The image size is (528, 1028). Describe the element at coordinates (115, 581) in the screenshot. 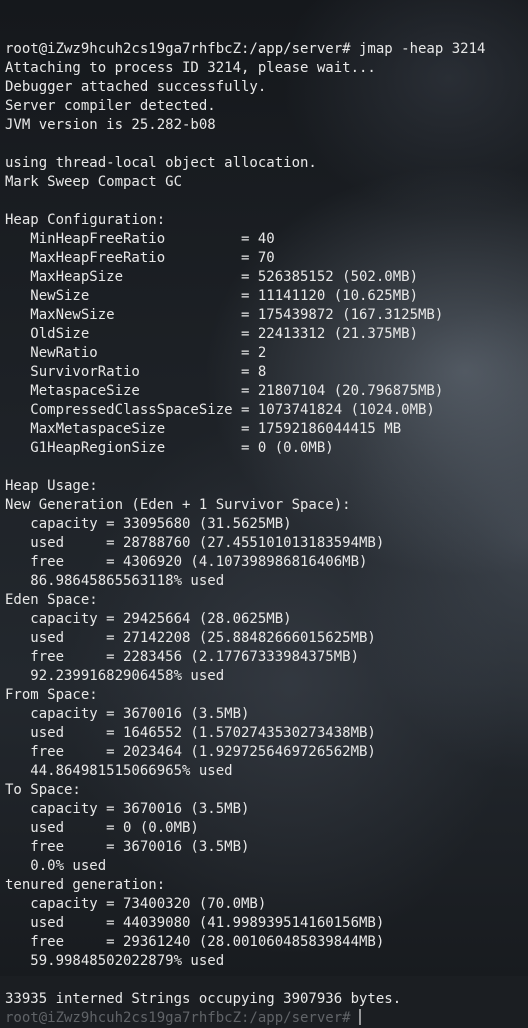

I see `terminal-line: 86.98645865563118% used` at that location.